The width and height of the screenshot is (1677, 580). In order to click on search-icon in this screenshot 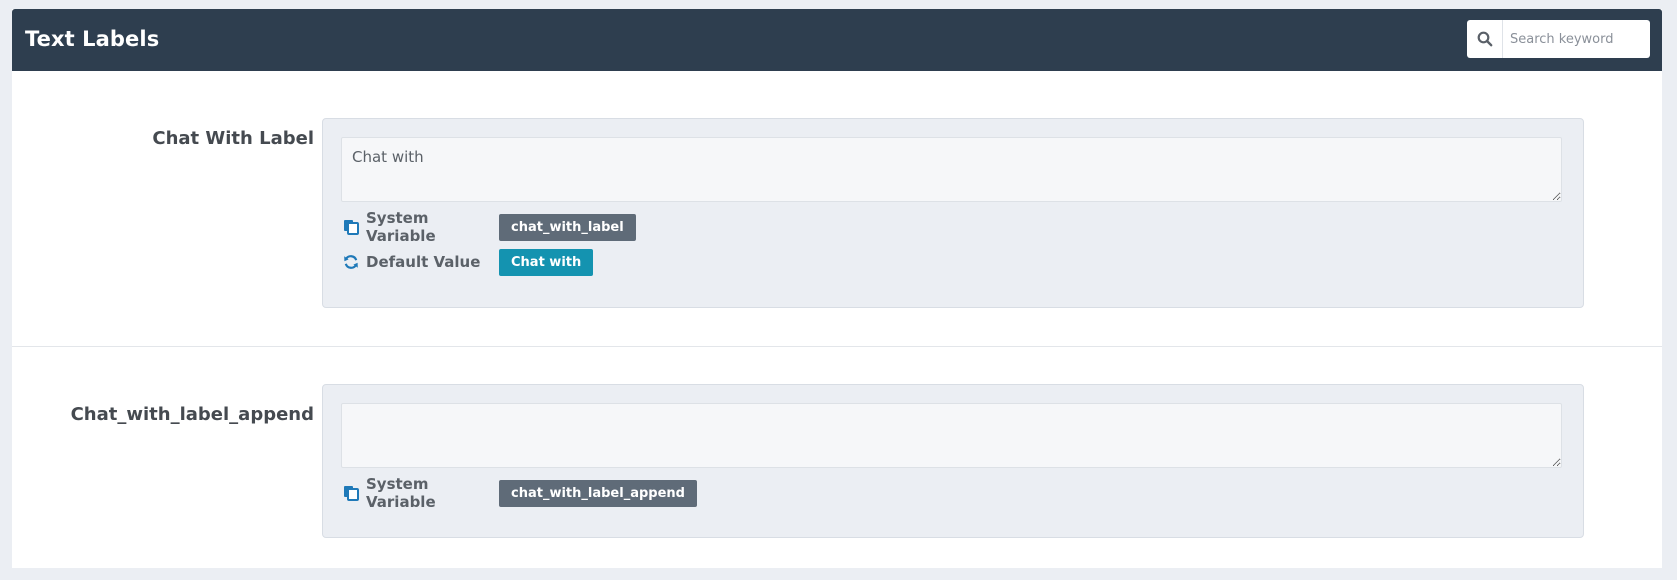, I will do `click(1485, 39)`.